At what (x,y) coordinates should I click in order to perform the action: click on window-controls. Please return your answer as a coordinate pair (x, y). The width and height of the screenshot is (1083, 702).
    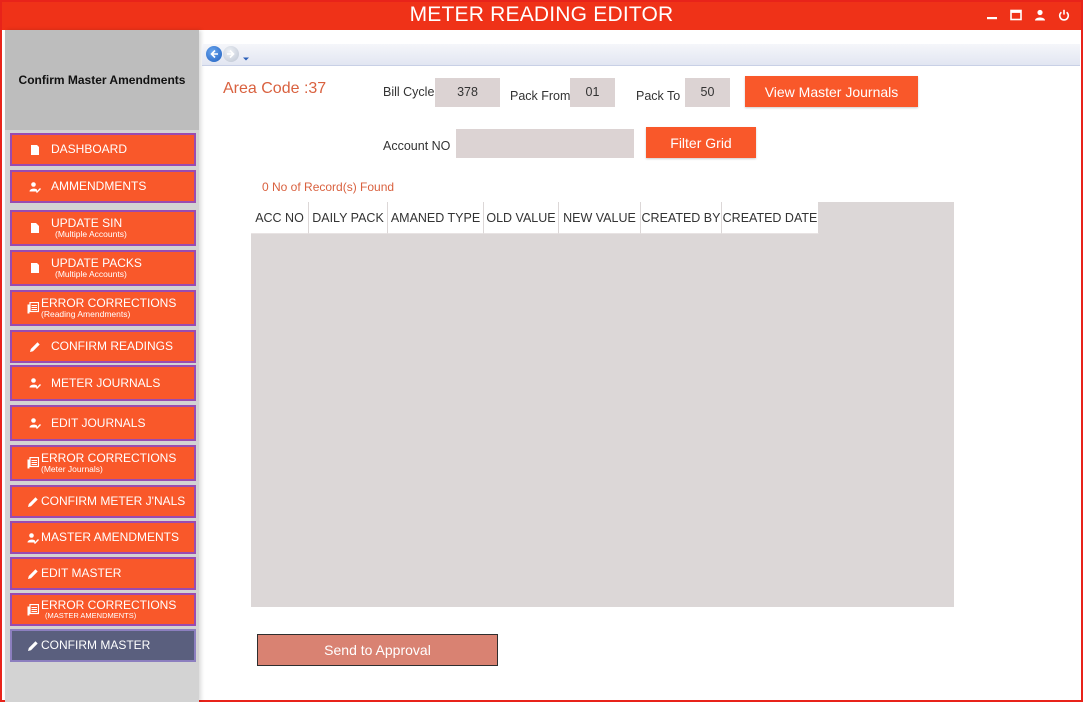
    Looking at the image, I should click on (1028, 15).